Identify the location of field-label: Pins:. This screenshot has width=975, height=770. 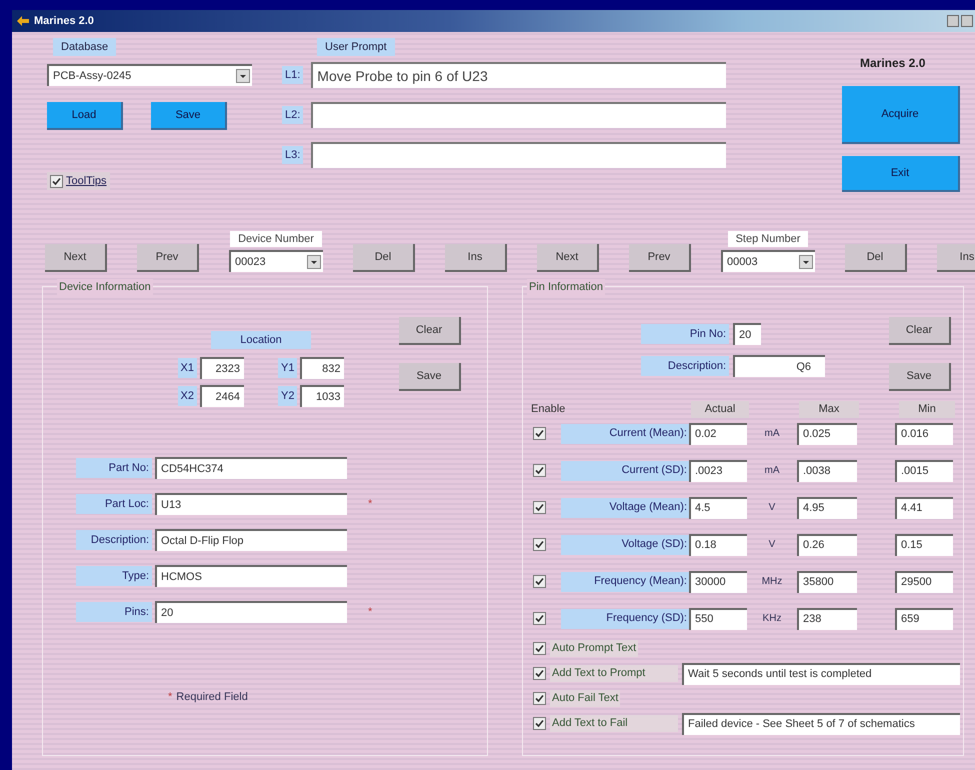
(114, 612).